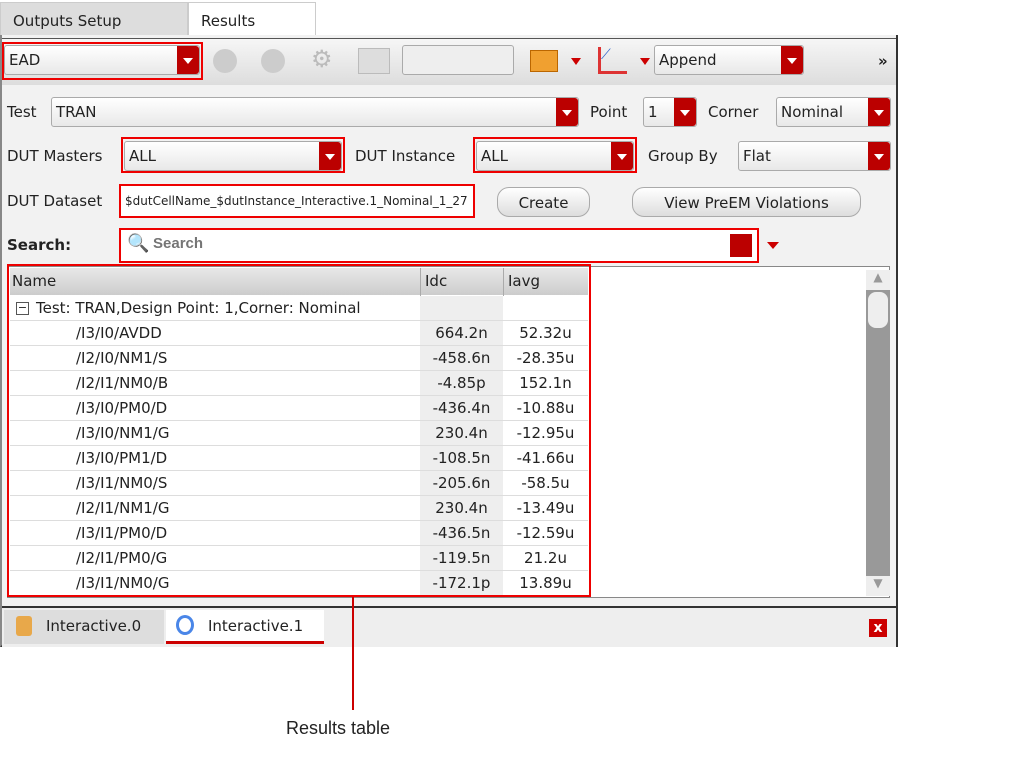 The image size is (1013, 764). What do you see at coordinates (273, 61) in the screenshot?
I see `forward-icon` at bounding box center [273, 61].